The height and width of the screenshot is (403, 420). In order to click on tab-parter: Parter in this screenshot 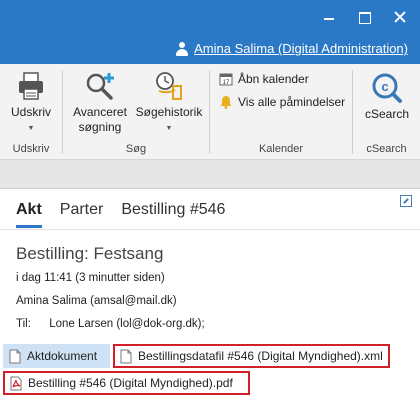, I will do `click(82, 214)`.